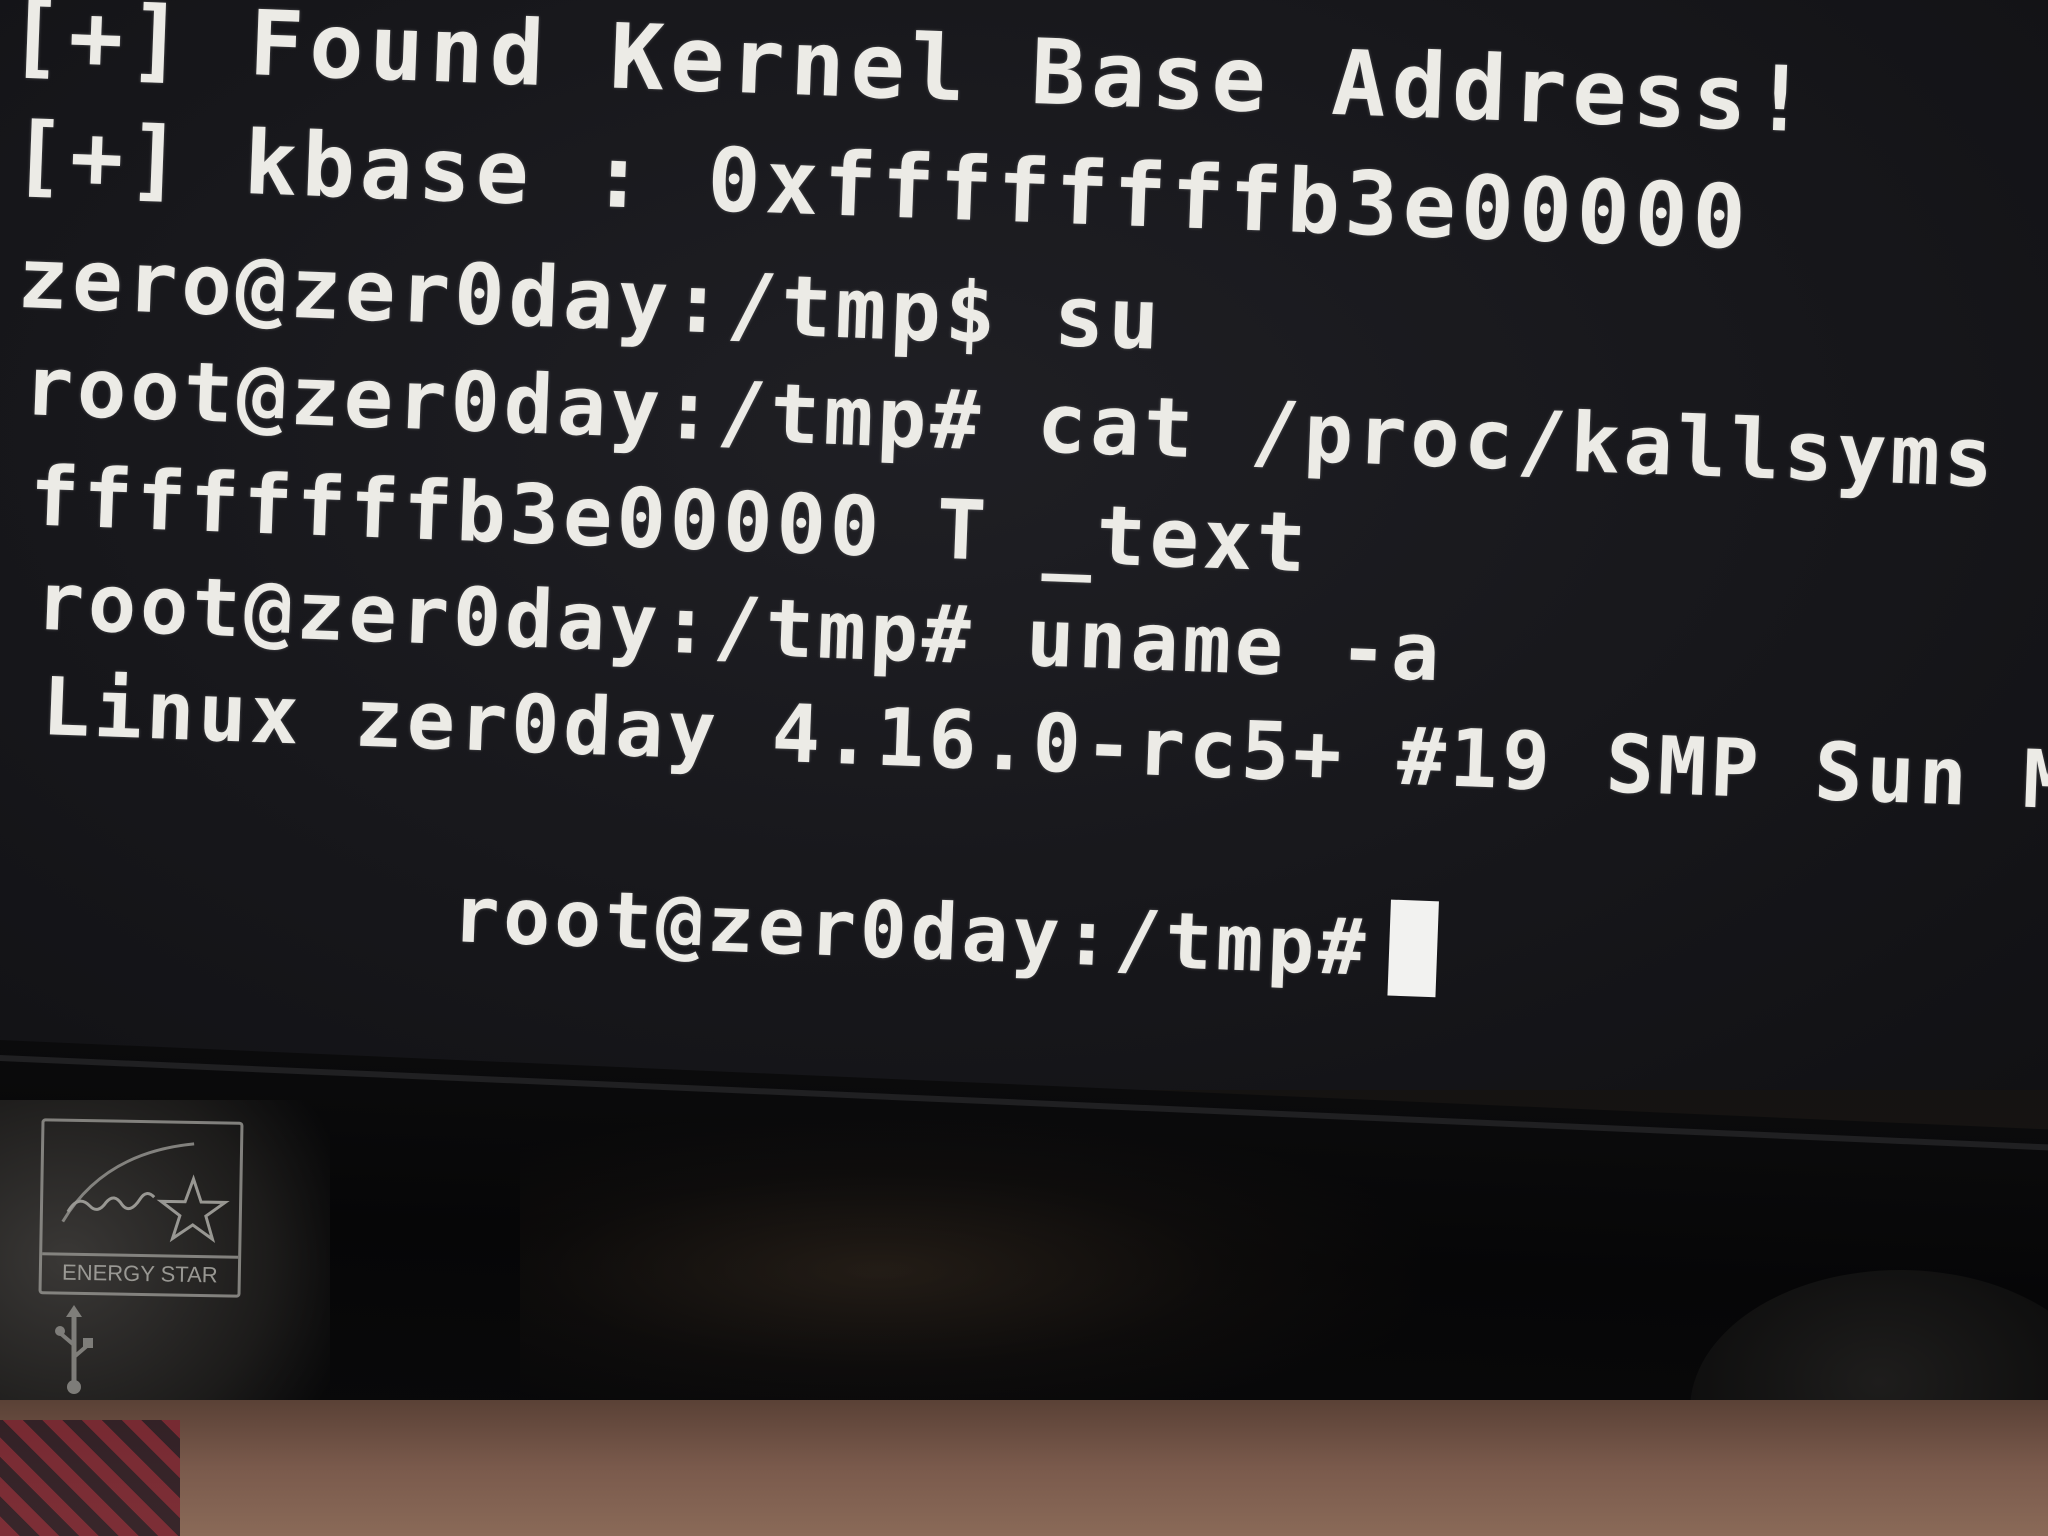  I want to click on desk-surface, so click(1024, 1468).